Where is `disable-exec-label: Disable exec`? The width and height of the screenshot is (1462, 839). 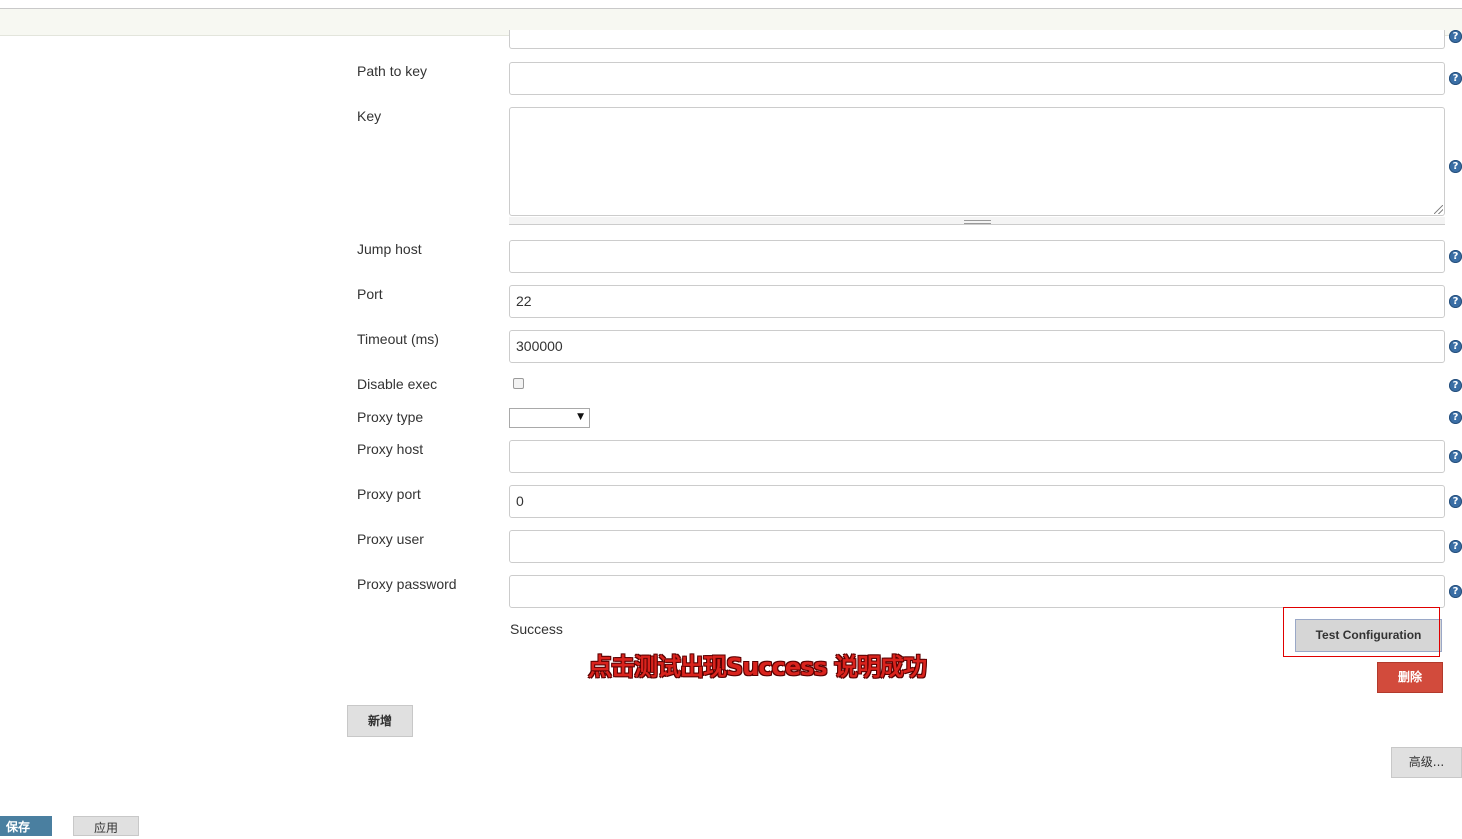
disable-exec-label: Disable exec is located at coordinates (397, 384).